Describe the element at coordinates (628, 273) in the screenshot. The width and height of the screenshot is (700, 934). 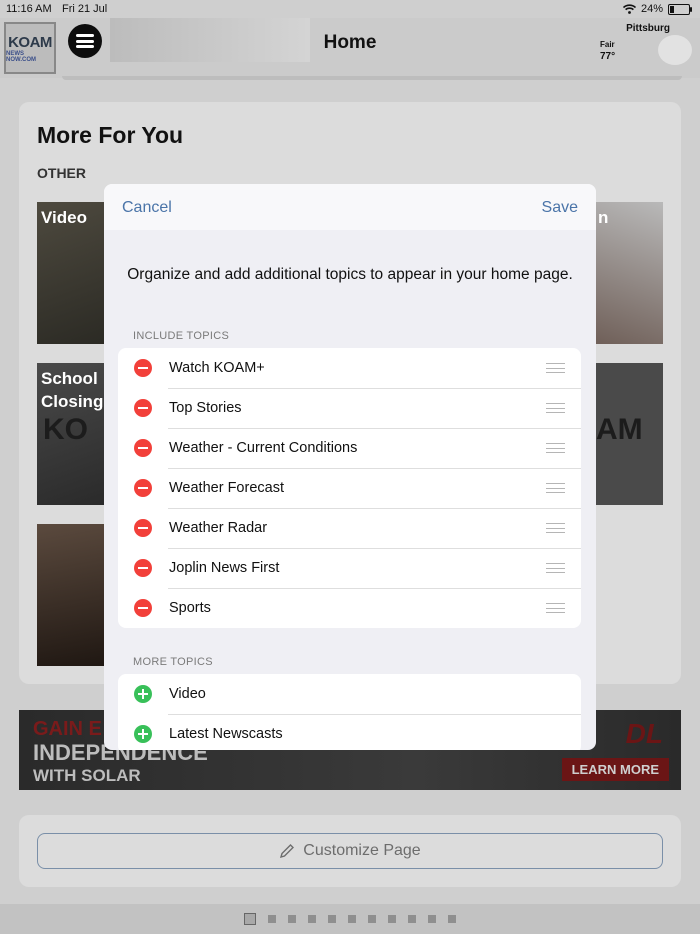
I see `tile-right-1: n` at that location.